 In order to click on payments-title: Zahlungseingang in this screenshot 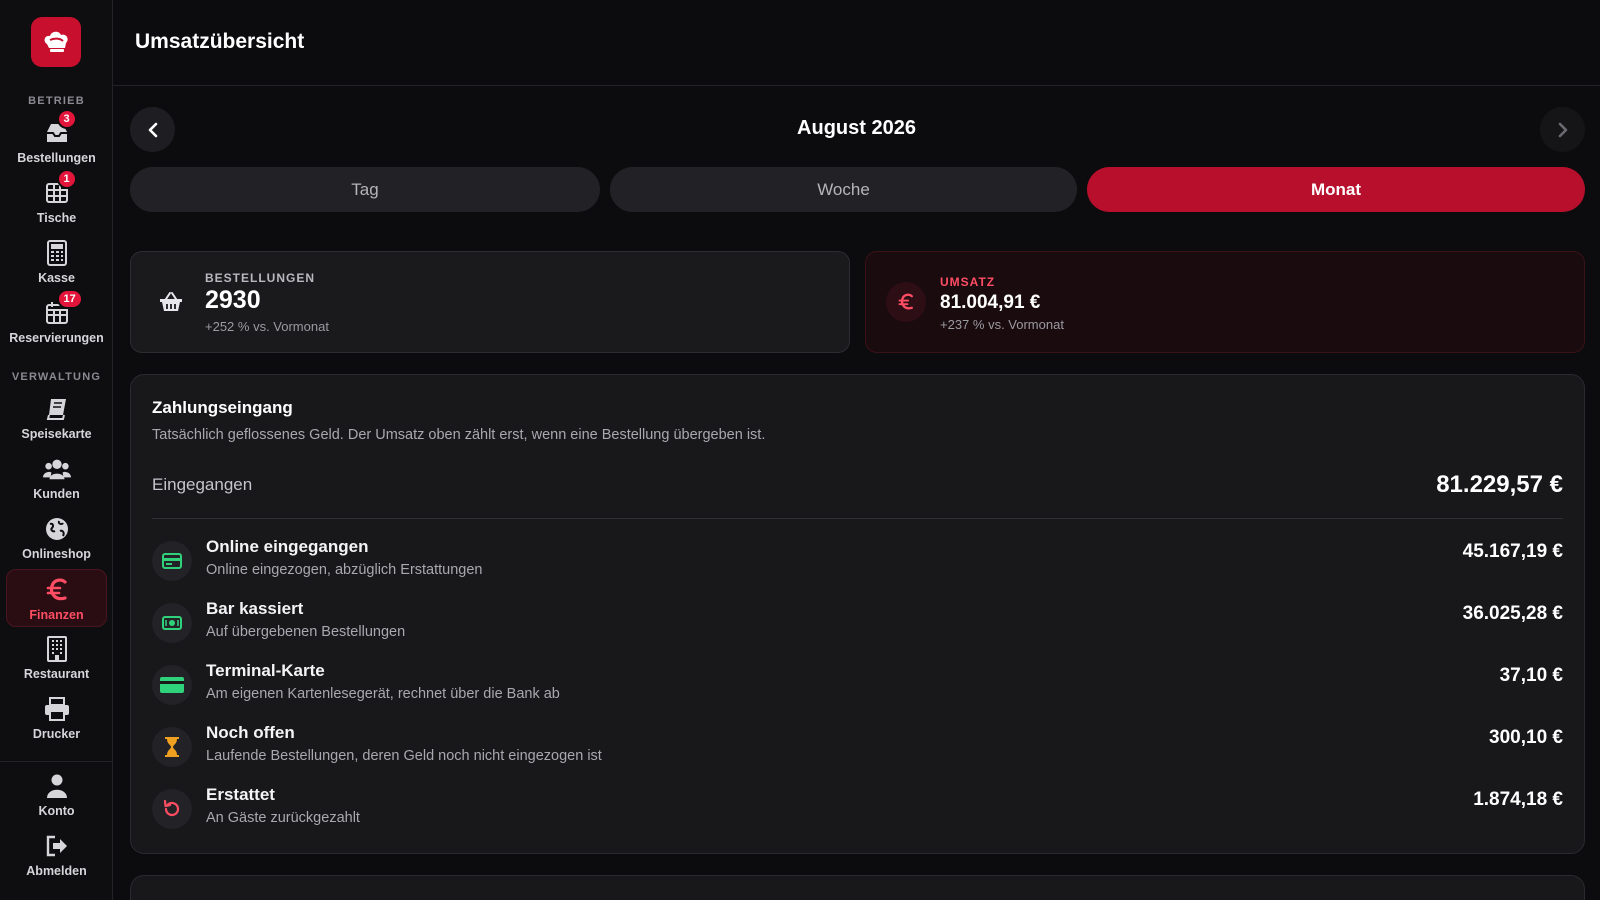, I will do `click(222, 407)`.